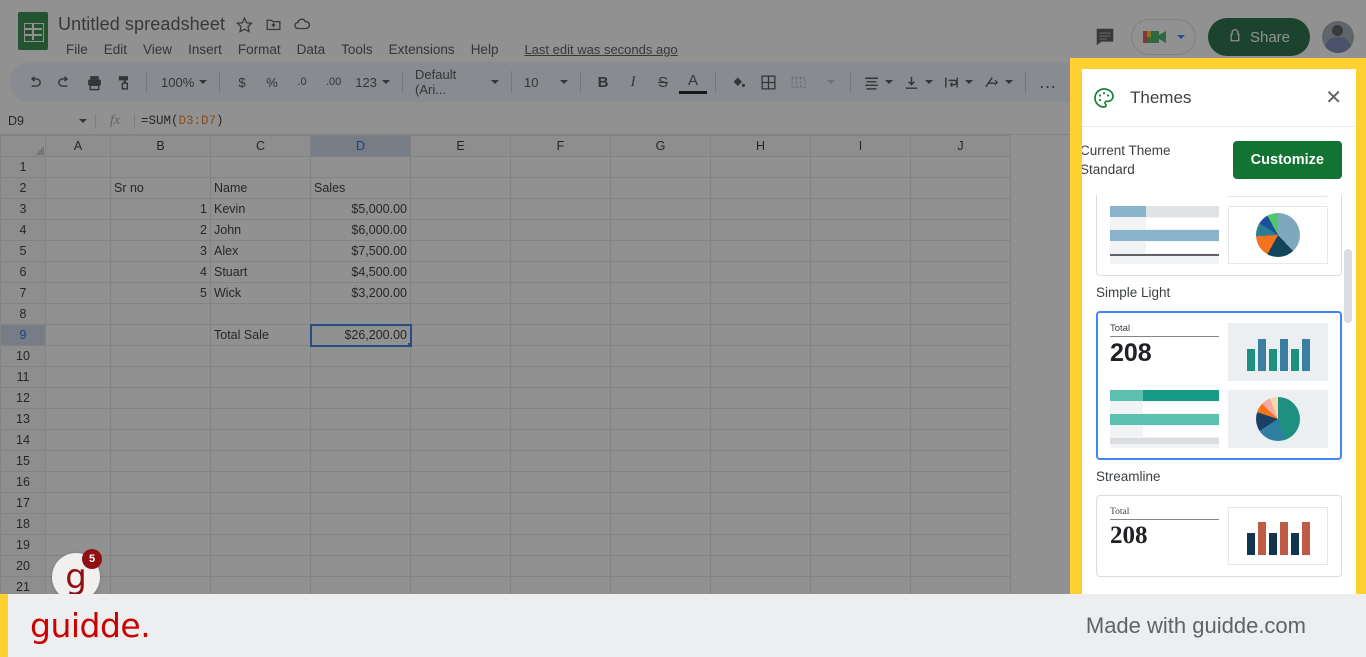 Image resolution: width=1366 pixels, height=657 pixels. I want to click on current-theme-name: Standard, so click(1108, 169).